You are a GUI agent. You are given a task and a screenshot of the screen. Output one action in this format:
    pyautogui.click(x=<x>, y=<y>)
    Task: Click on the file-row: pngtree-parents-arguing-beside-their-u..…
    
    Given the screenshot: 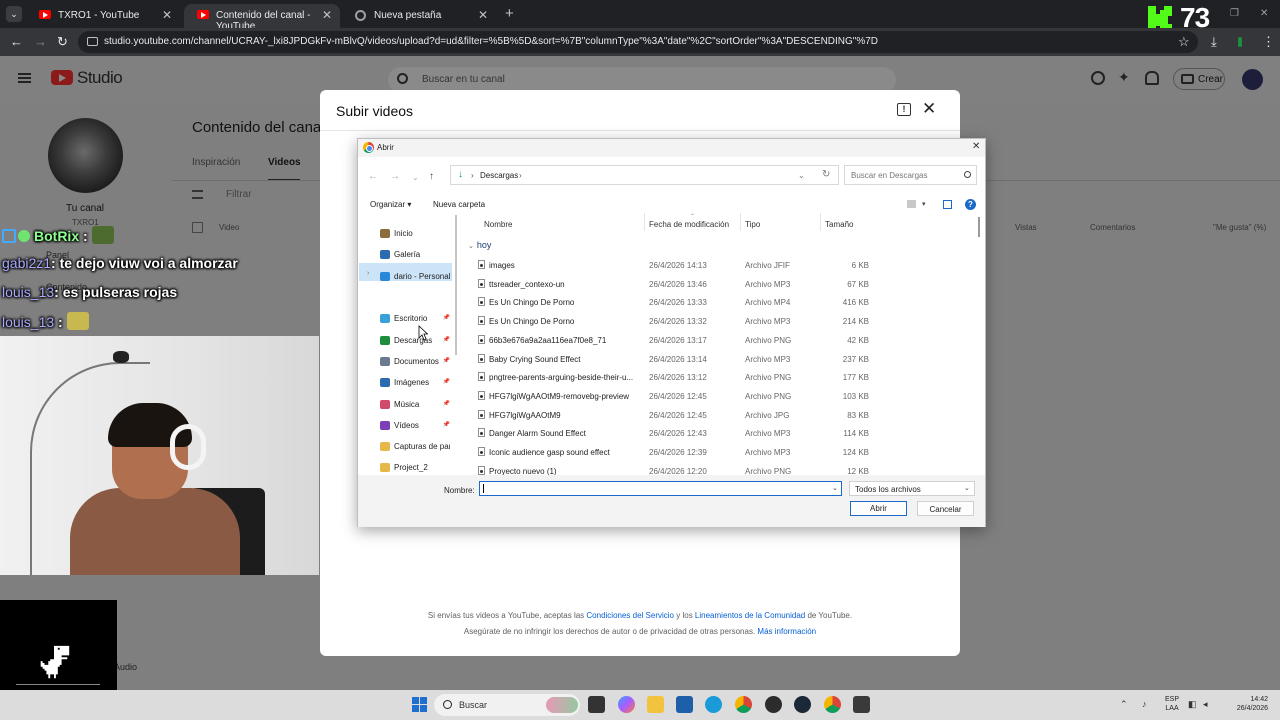 What is the action you would take?
    pyautogui.click(x=722, y=376)
    